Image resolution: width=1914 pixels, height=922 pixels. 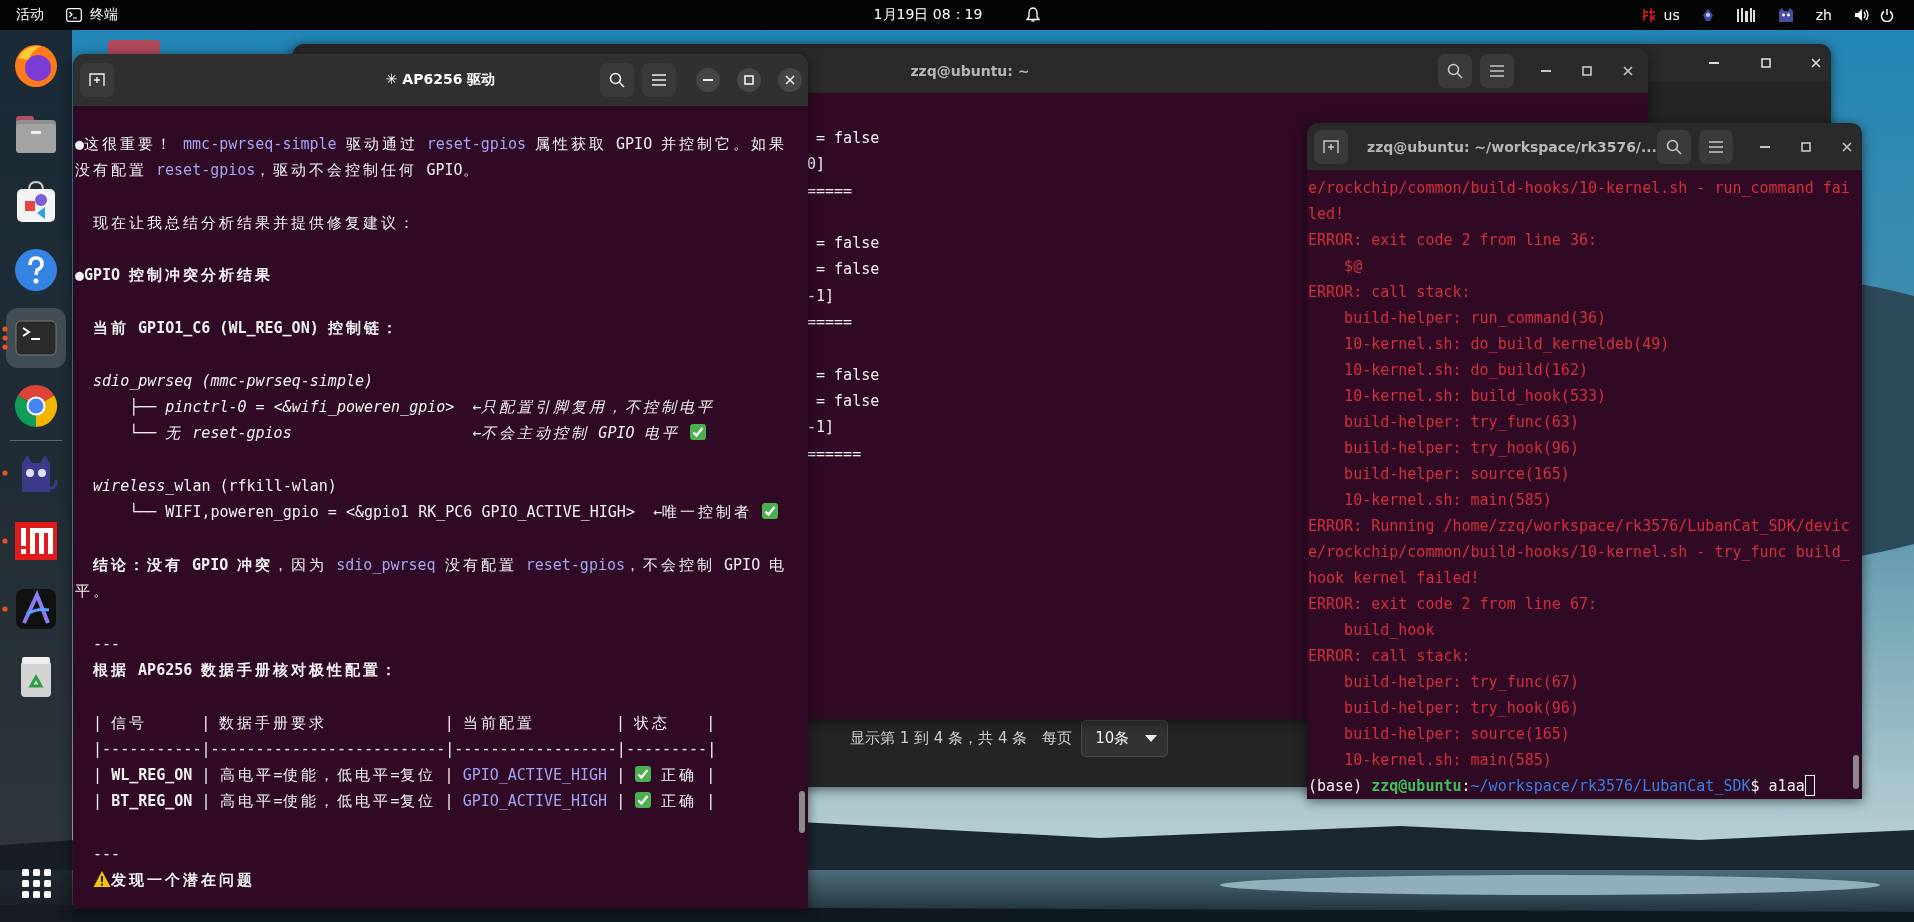 What do you see at coordinates (404, 723) in the screenshot?
I see `terminal-line: | 信号 | 数据手册要求 | 当前配置 | 状态 |` at bounding box center [404, 723].